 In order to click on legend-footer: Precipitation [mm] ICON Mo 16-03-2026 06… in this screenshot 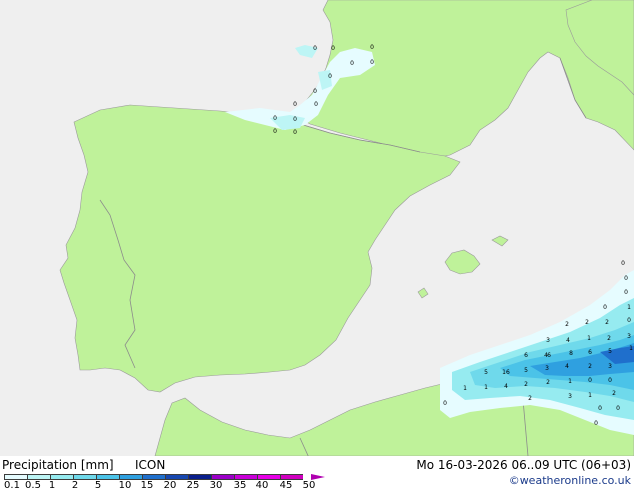, I will do `click(317, 474)`.